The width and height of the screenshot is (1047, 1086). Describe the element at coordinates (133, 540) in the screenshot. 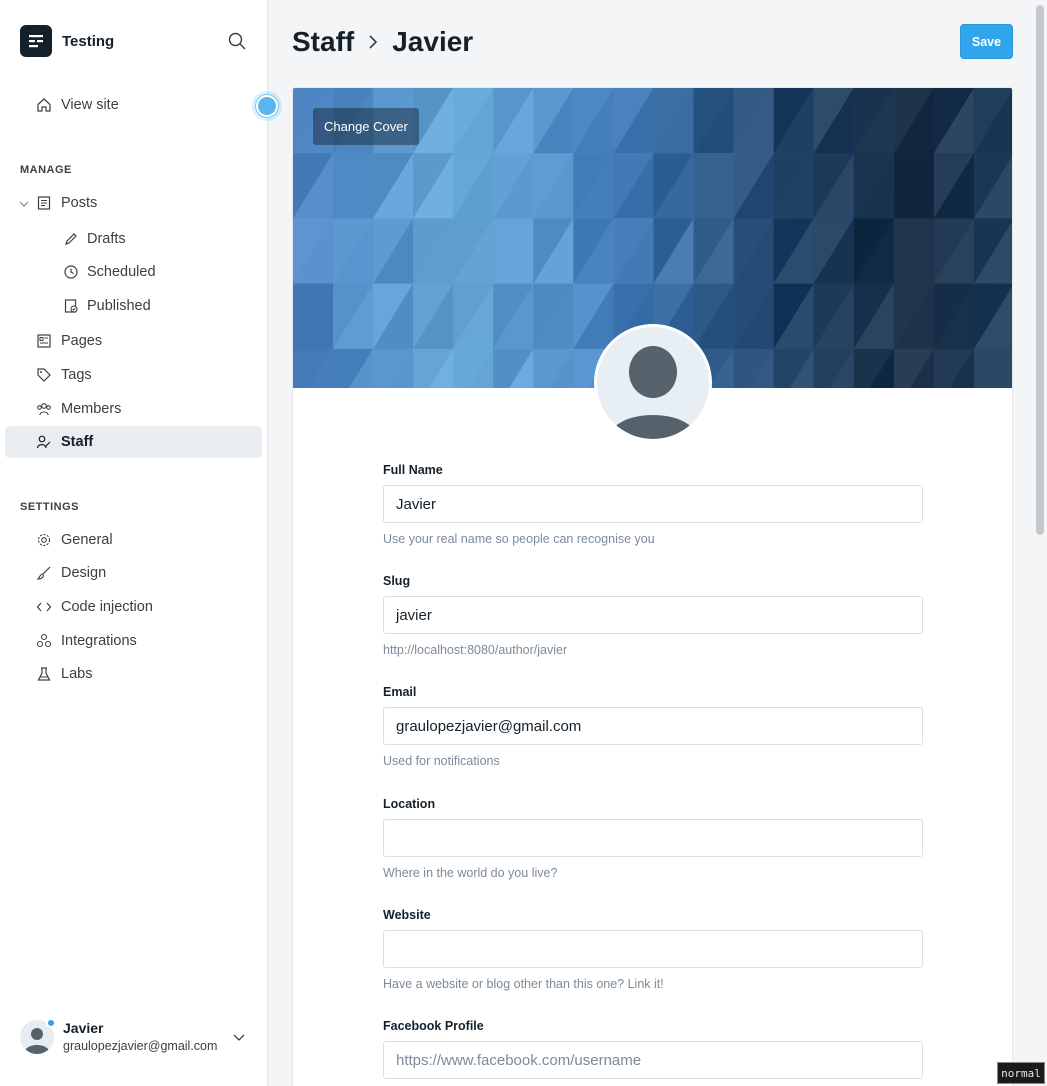

I see `sidebar-item-general: General` at that location.